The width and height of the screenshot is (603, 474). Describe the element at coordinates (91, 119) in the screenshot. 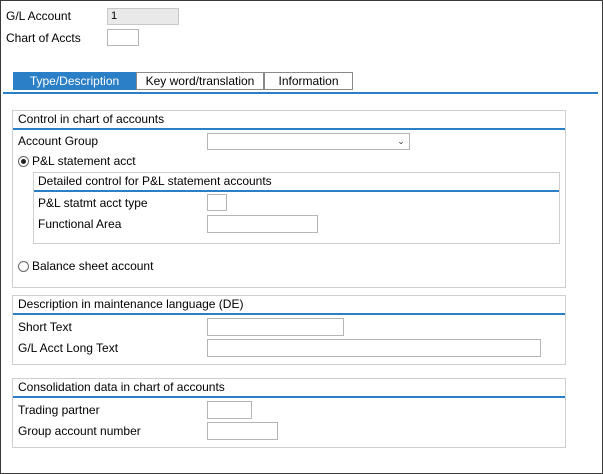

I see `control-group-title: Control in chart of accounts` at that location.